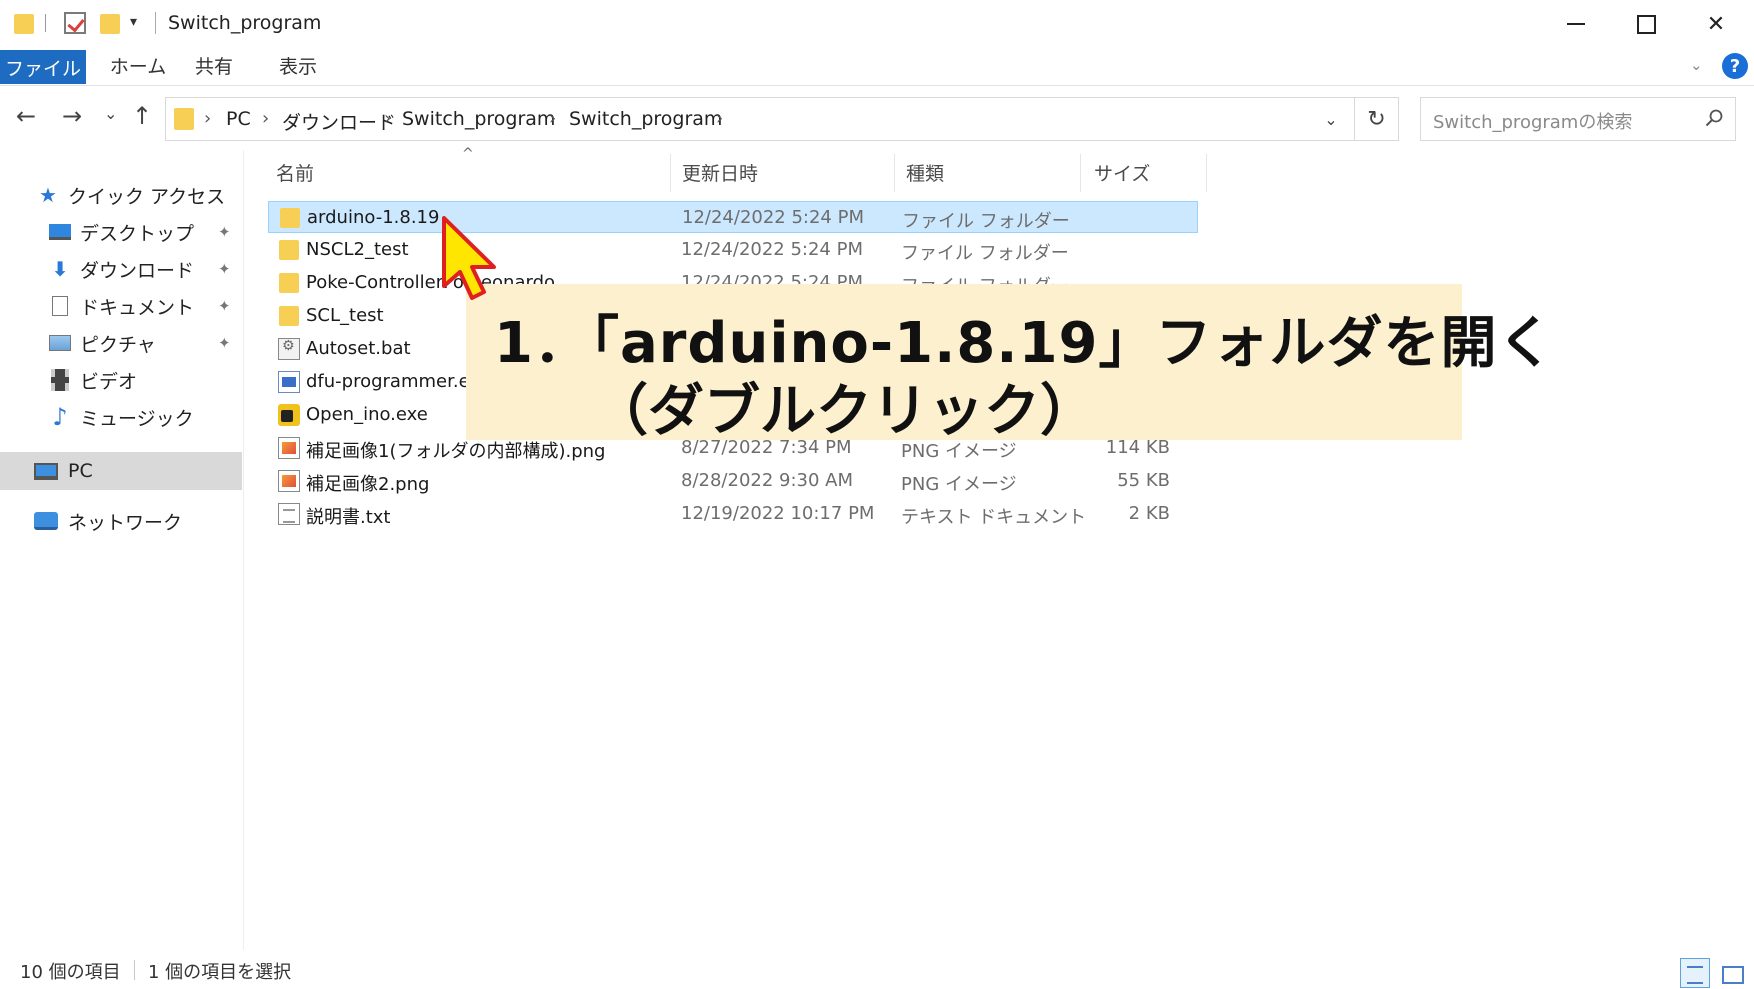 This screenshot has height=989, width=1754. Describe the element at coordinates (1646, 24) in the screenshot. I see `maximize-button` at that location.